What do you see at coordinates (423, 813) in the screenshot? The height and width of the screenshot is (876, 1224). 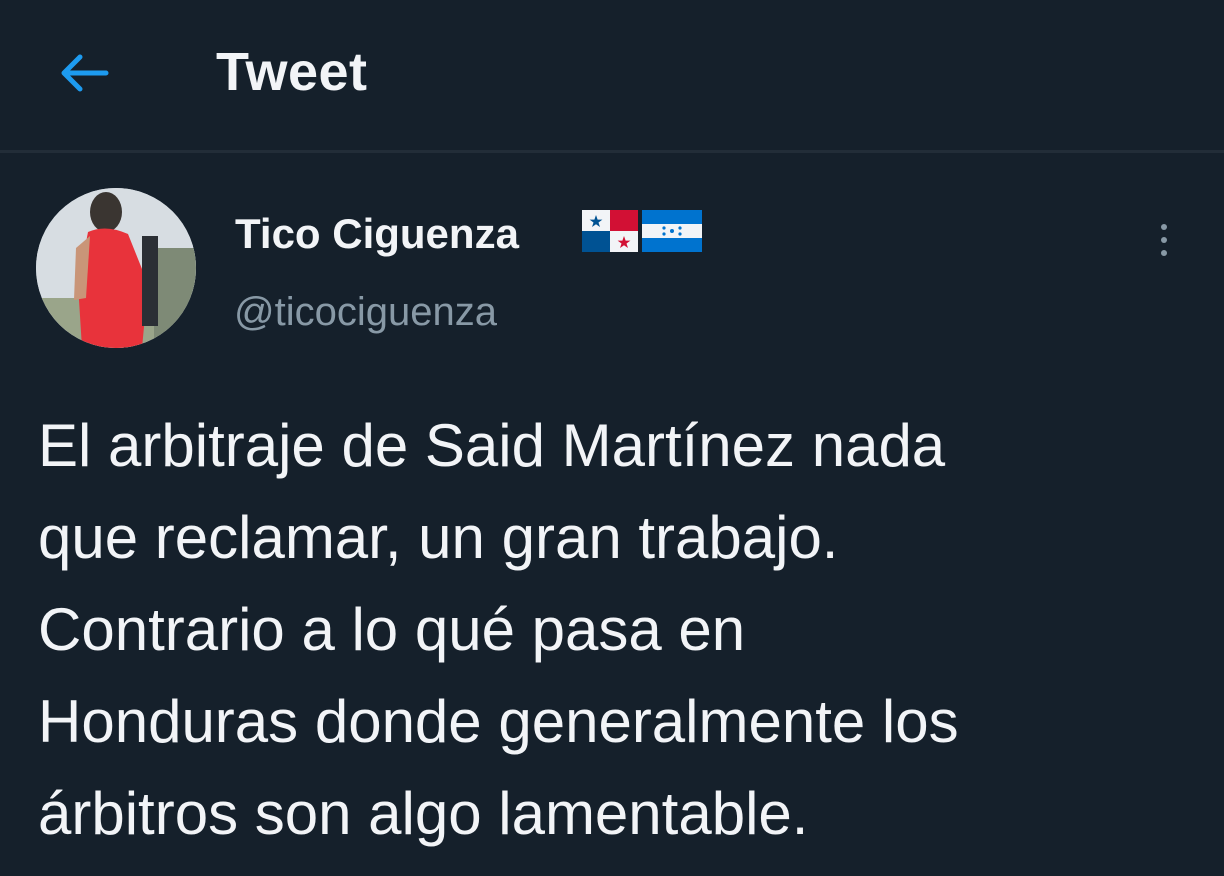 I see `tweet-text-line: árbitros son algo lamentable.` at bounding box center [423, 813].